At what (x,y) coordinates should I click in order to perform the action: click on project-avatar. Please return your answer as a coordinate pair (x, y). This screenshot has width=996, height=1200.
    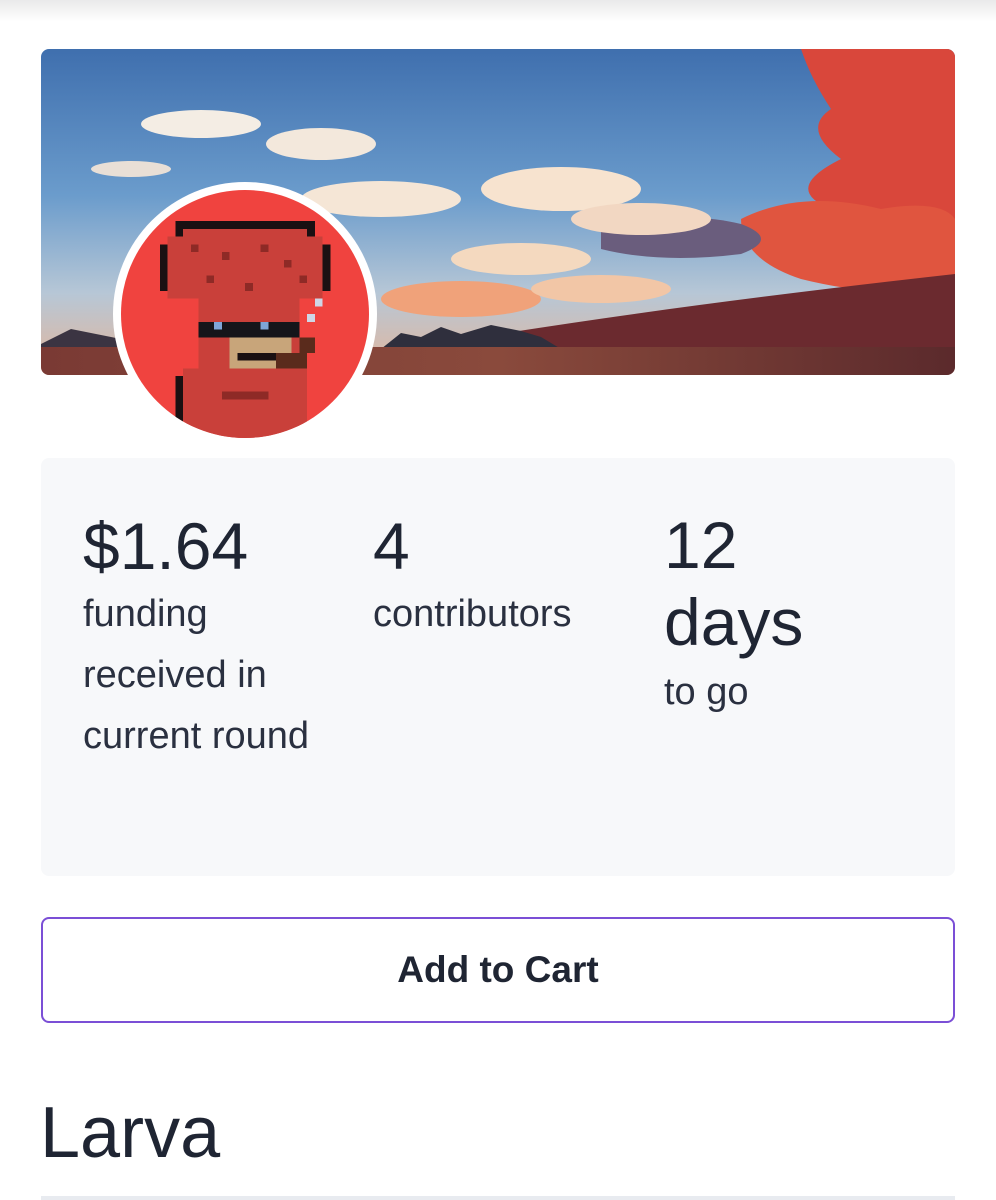
    Looking at the image, I should click on (245, 314).